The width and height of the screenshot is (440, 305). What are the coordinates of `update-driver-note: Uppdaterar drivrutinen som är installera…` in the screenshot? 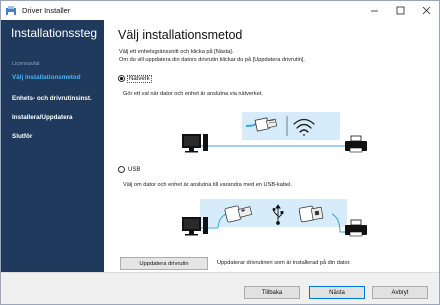 It's located at (284, 263).